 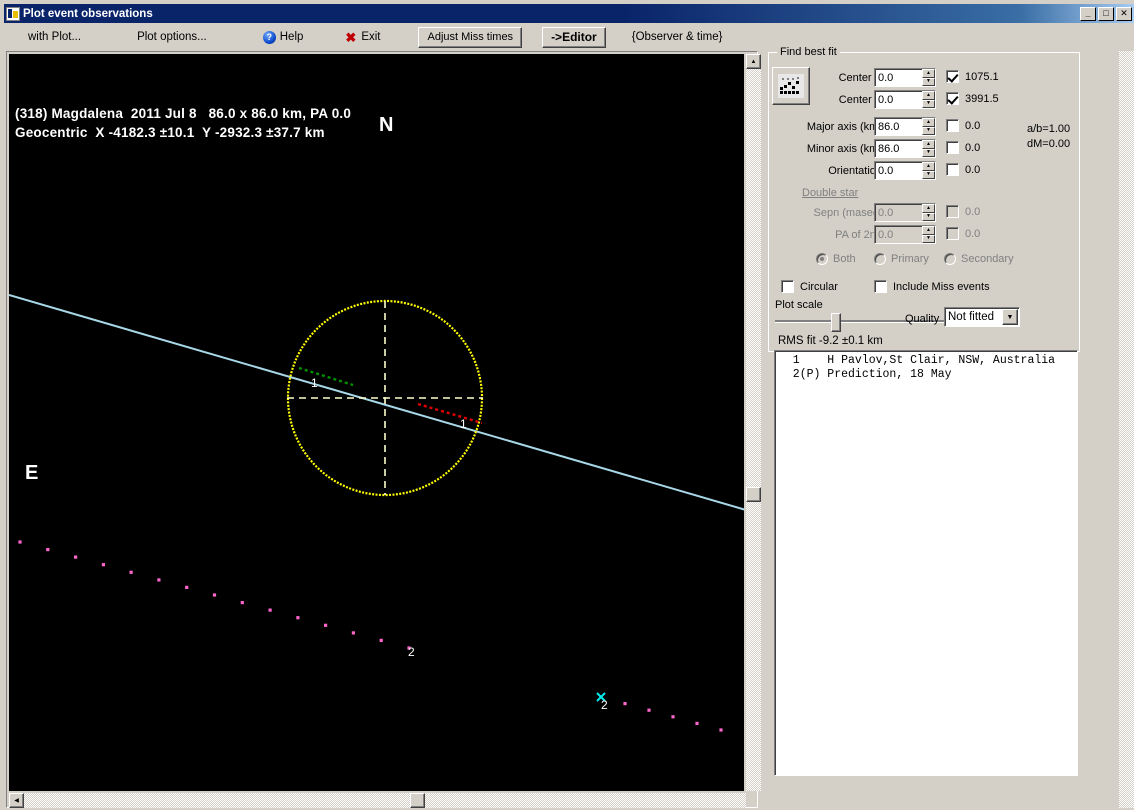 I want to click on exit-icon: ✖, so click(x=351, y=37).